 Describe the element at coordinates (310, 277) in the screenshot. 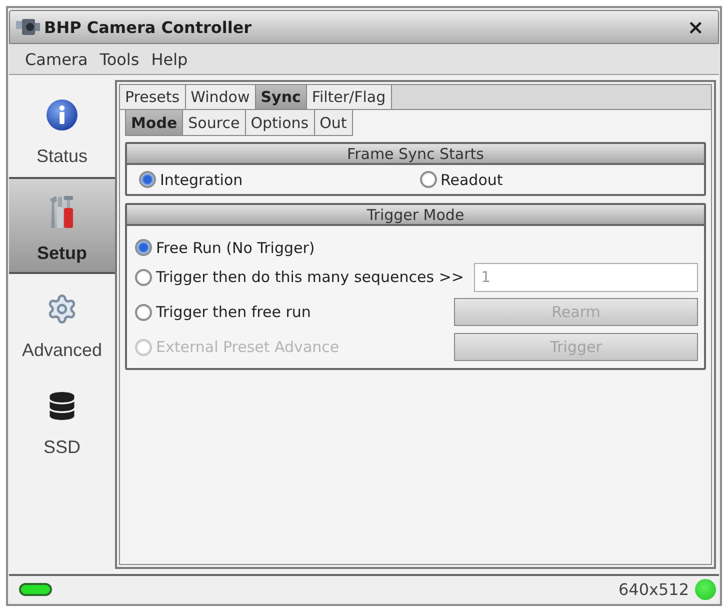

I see `option-label: Trigger then do this many sequences >>` at that location.